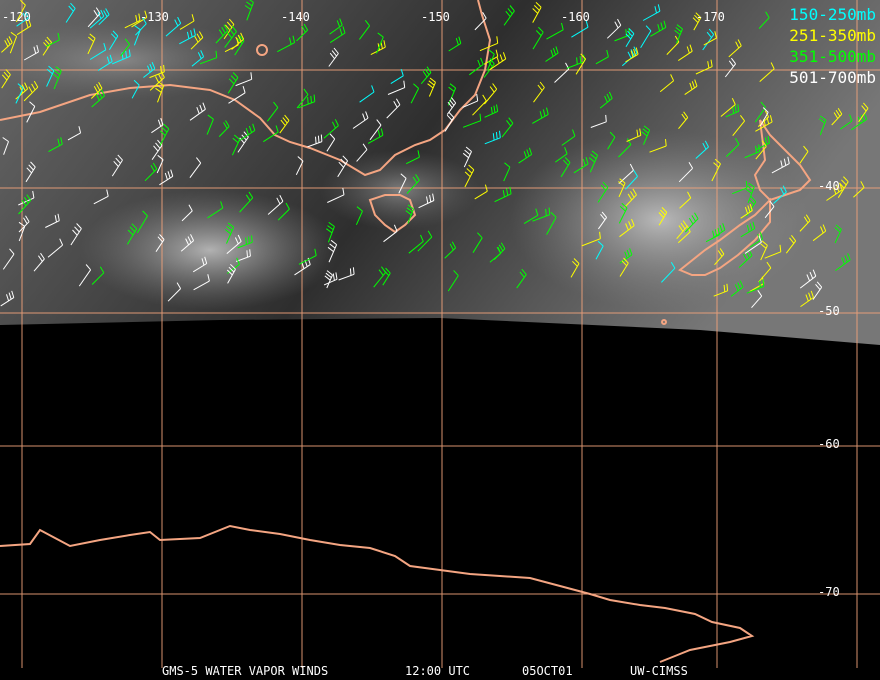  What do you see at coordinates (829, 592) in the screenshot?
I see `latitude-label: -70` at bounding box center [829, 592].